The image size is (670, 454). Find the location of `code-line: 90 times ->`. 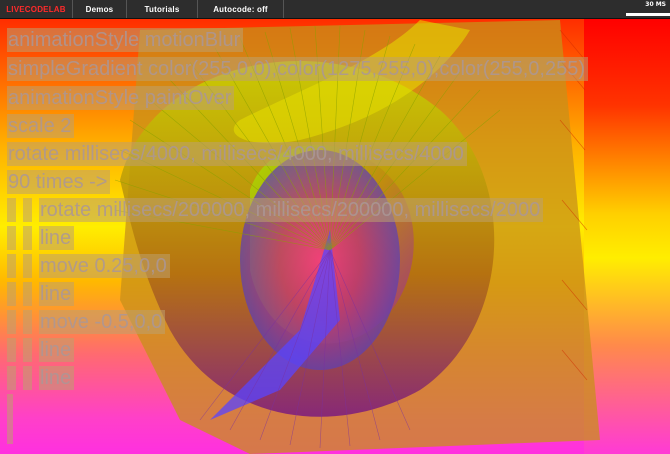

code-line: 90 times -> is located at coordinates (59, 182).